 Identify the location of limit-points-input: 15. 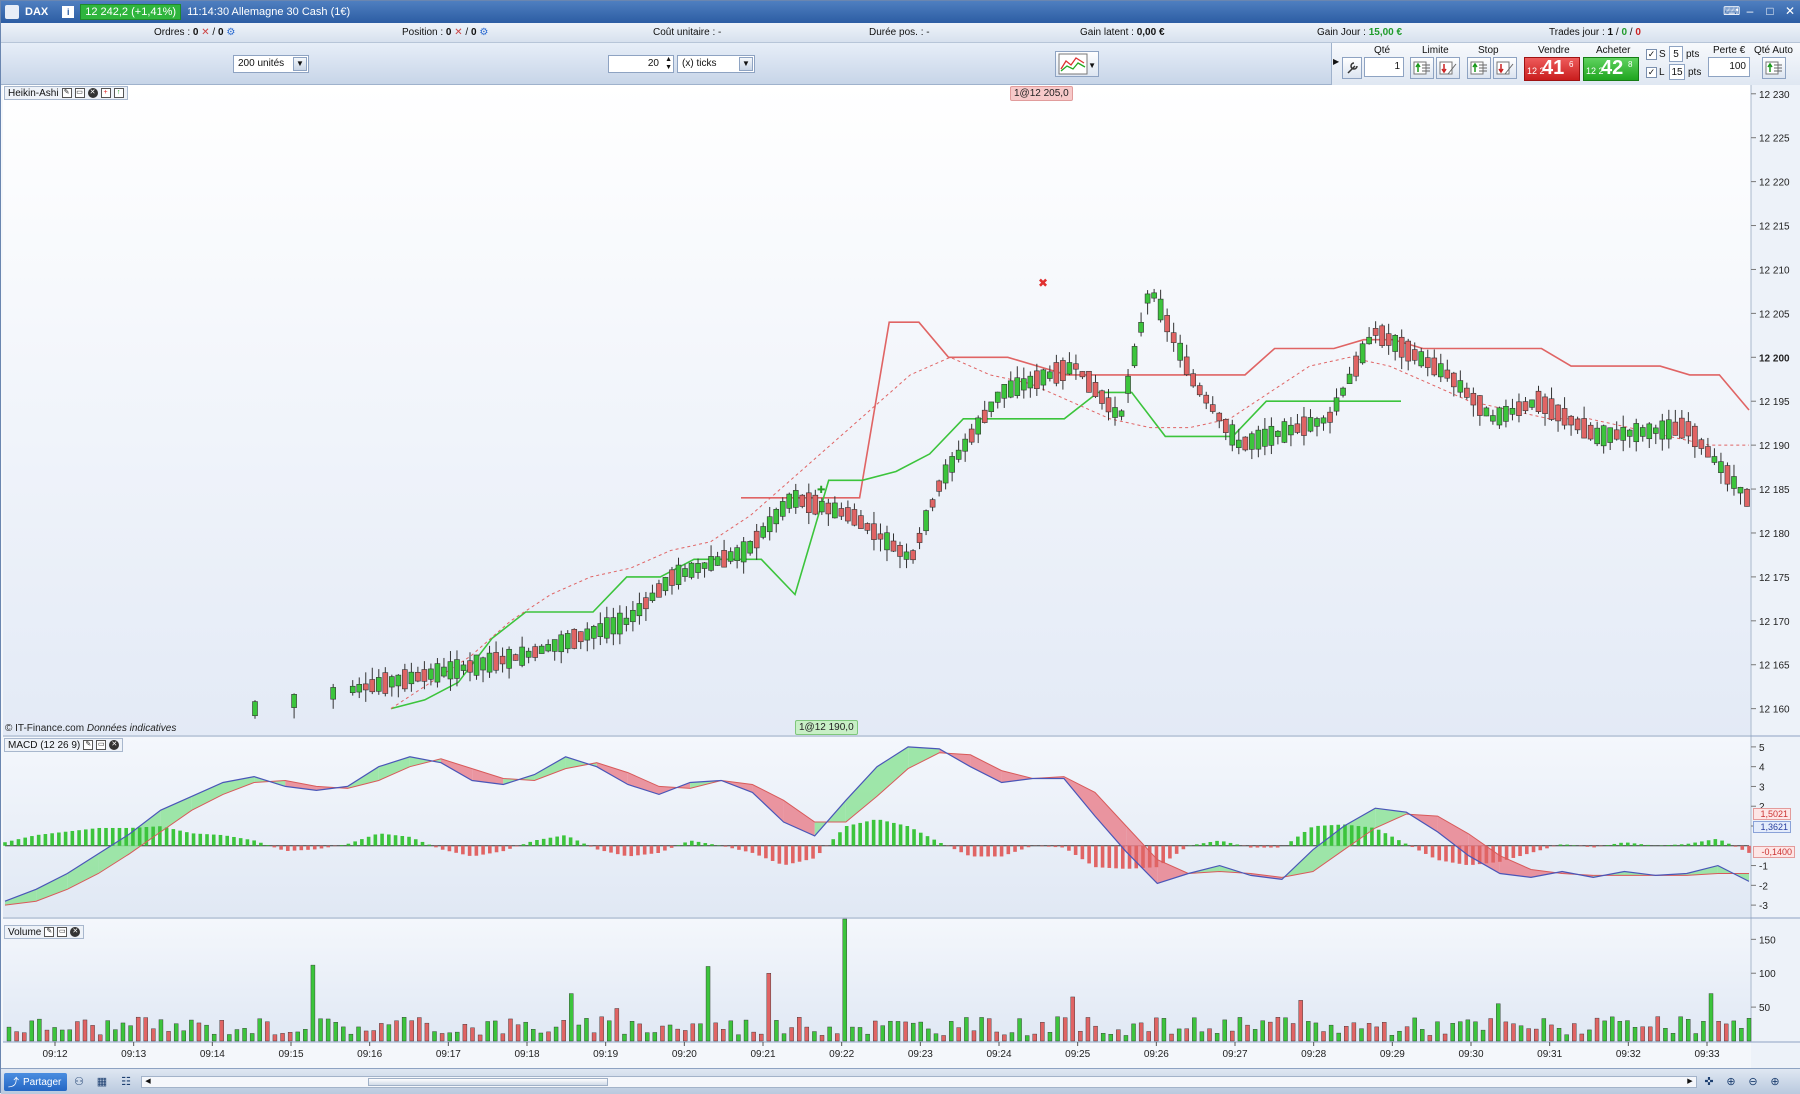
(1677, 72).